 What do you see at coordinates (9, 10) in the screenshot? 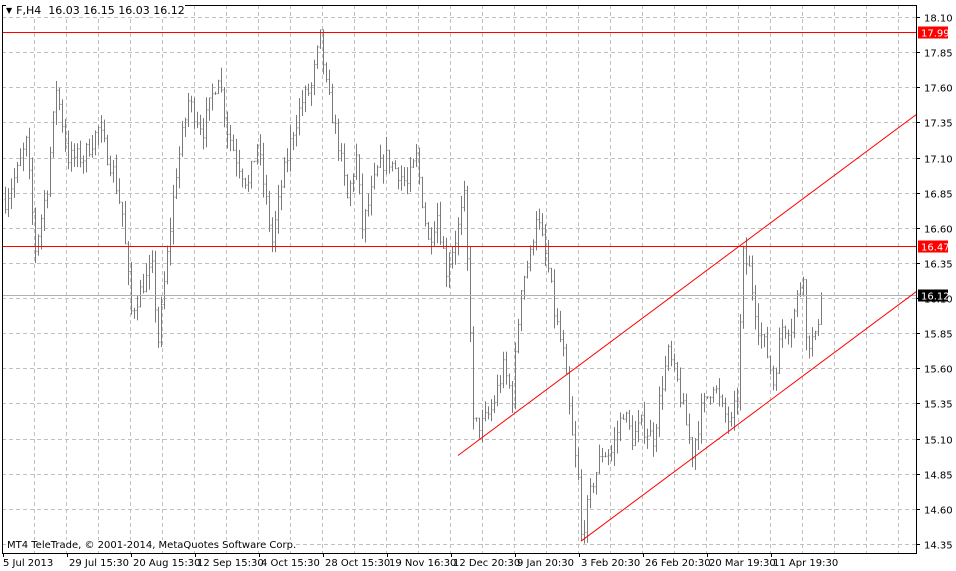
I see `triangle-down-icon: ▼` at bounding box center [9, 10].